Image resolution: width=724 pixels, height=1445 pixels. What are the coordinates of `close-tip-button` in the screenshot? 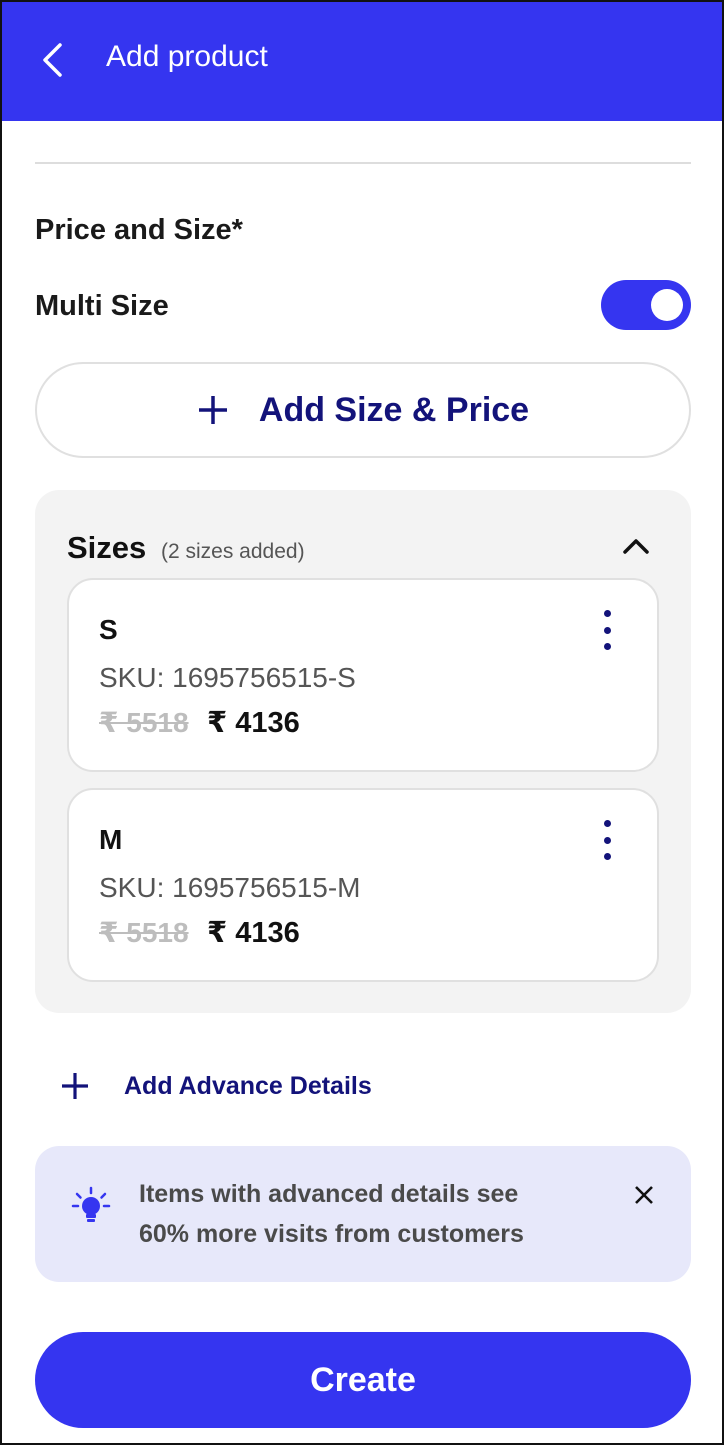 It's located at (644, 1195).